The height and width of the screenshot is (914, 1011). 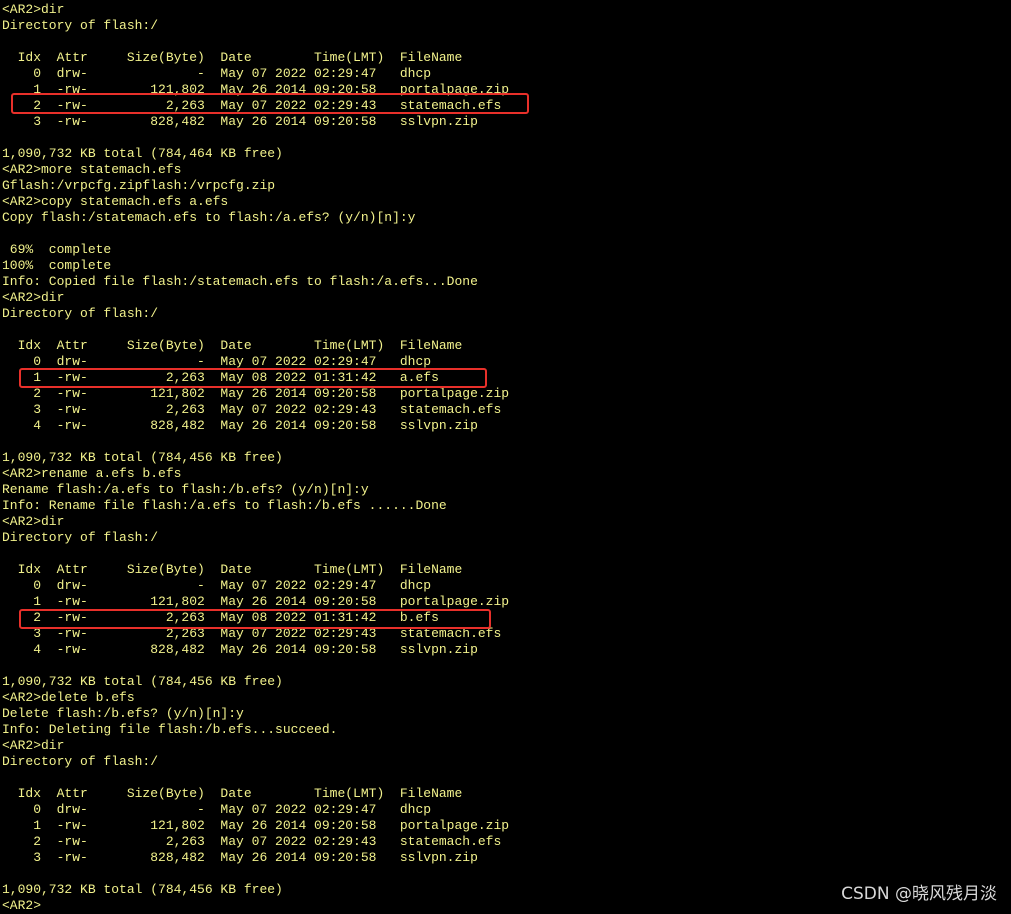 I want to click on terminal-line: Delete flash:/b.efs? (y/n)[n]:y, so click(x=123, y=713).